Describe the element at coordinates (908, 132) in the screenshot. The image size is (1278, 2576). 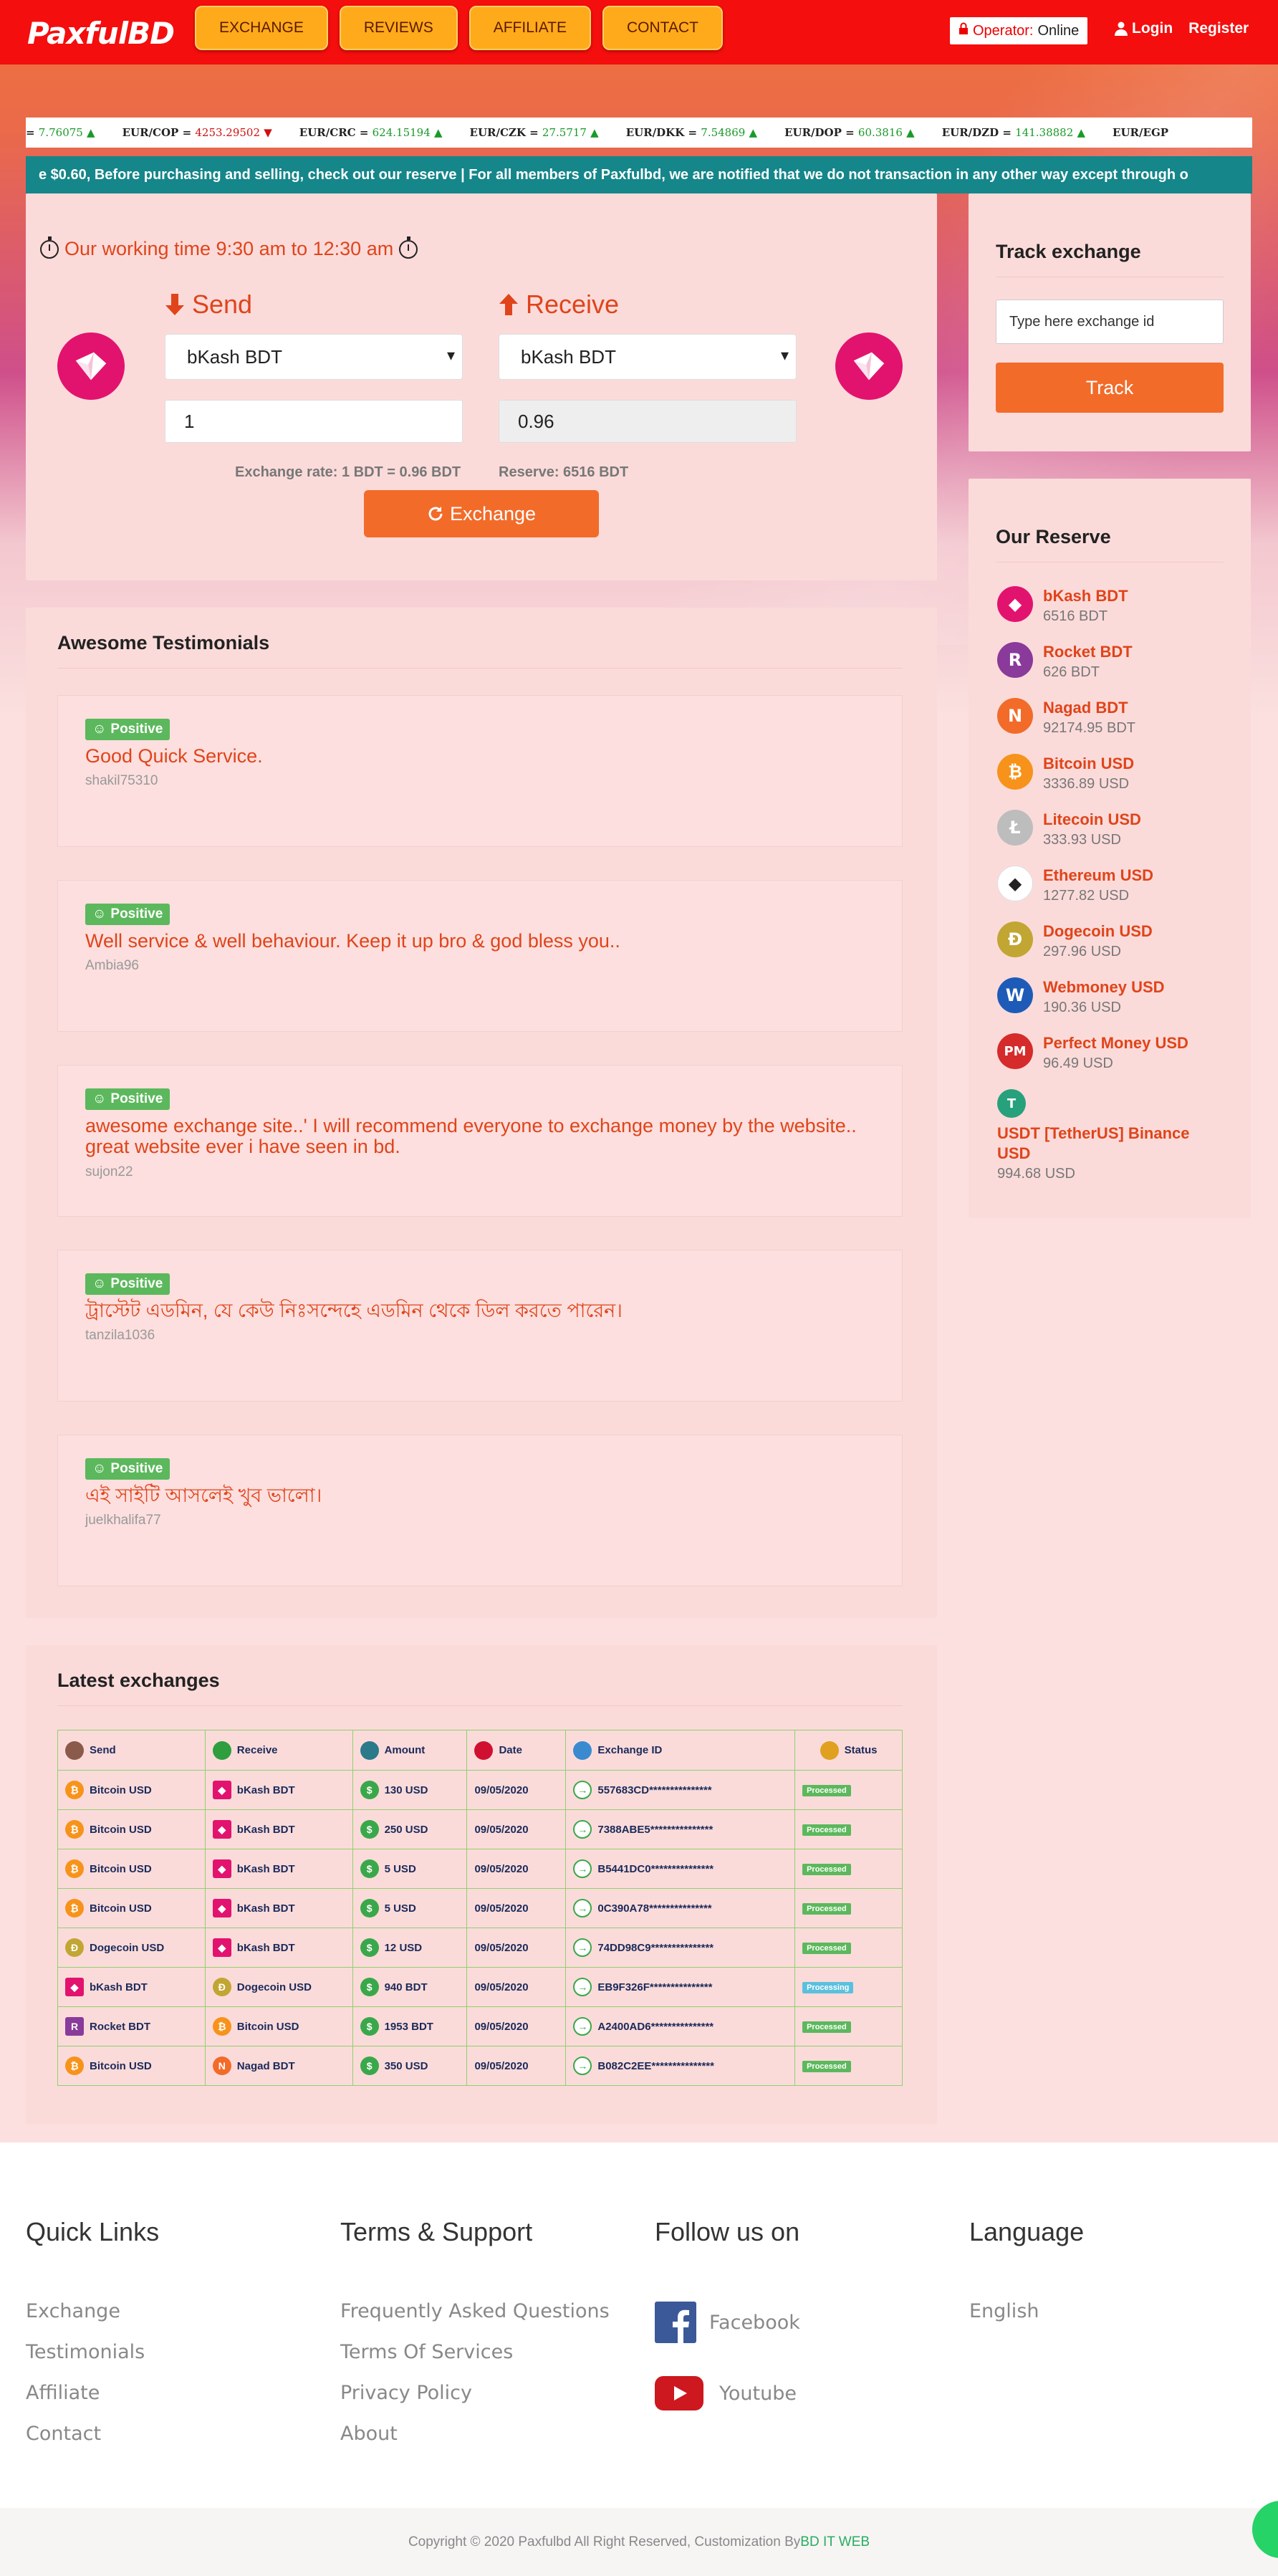
I see `arrow-up-icon: ▲` at that location.